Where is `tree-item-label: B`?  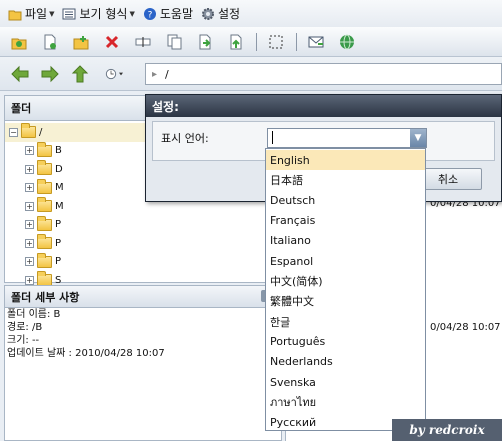 tree-item-label: B is located at coordinates (58, 151).